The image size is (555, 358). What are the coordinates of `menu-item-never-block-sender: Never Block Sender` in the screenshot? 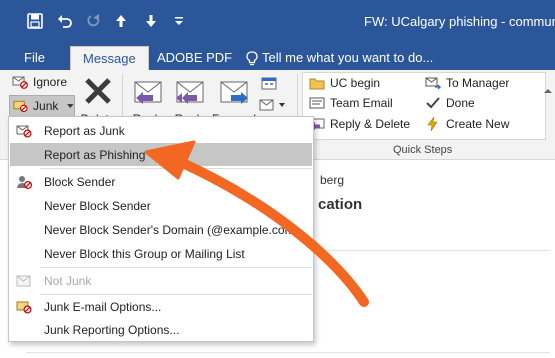 It's located at (161, 205).